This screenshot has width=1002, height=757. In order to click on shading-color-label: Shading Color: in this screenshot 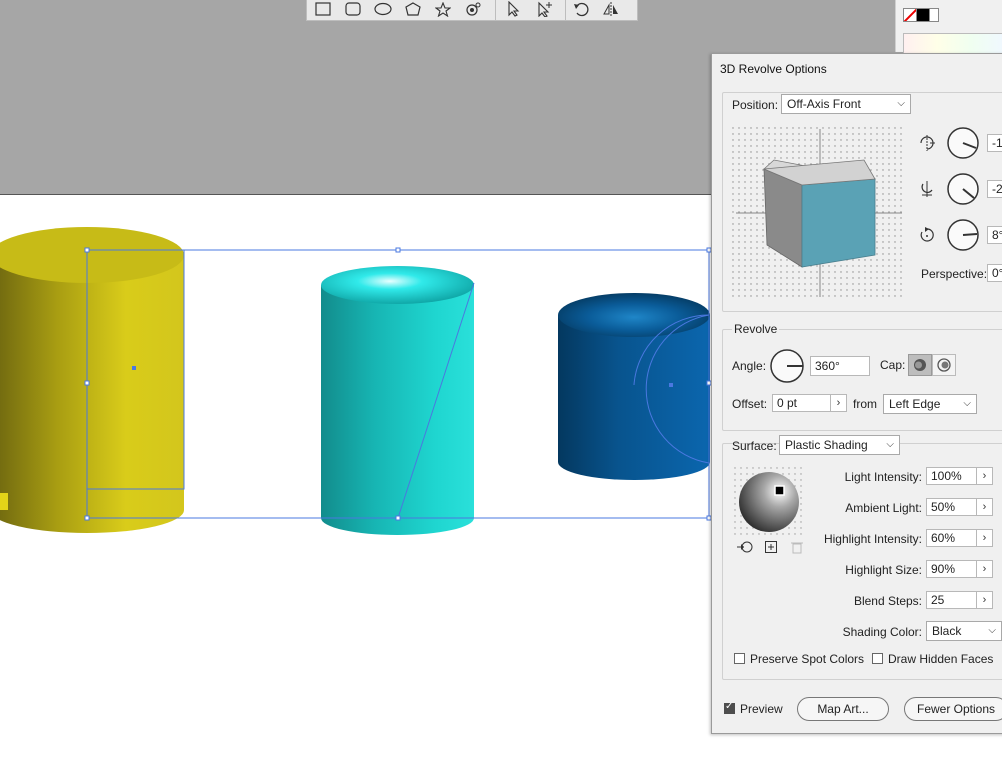, I will do `click(882, 632)`.